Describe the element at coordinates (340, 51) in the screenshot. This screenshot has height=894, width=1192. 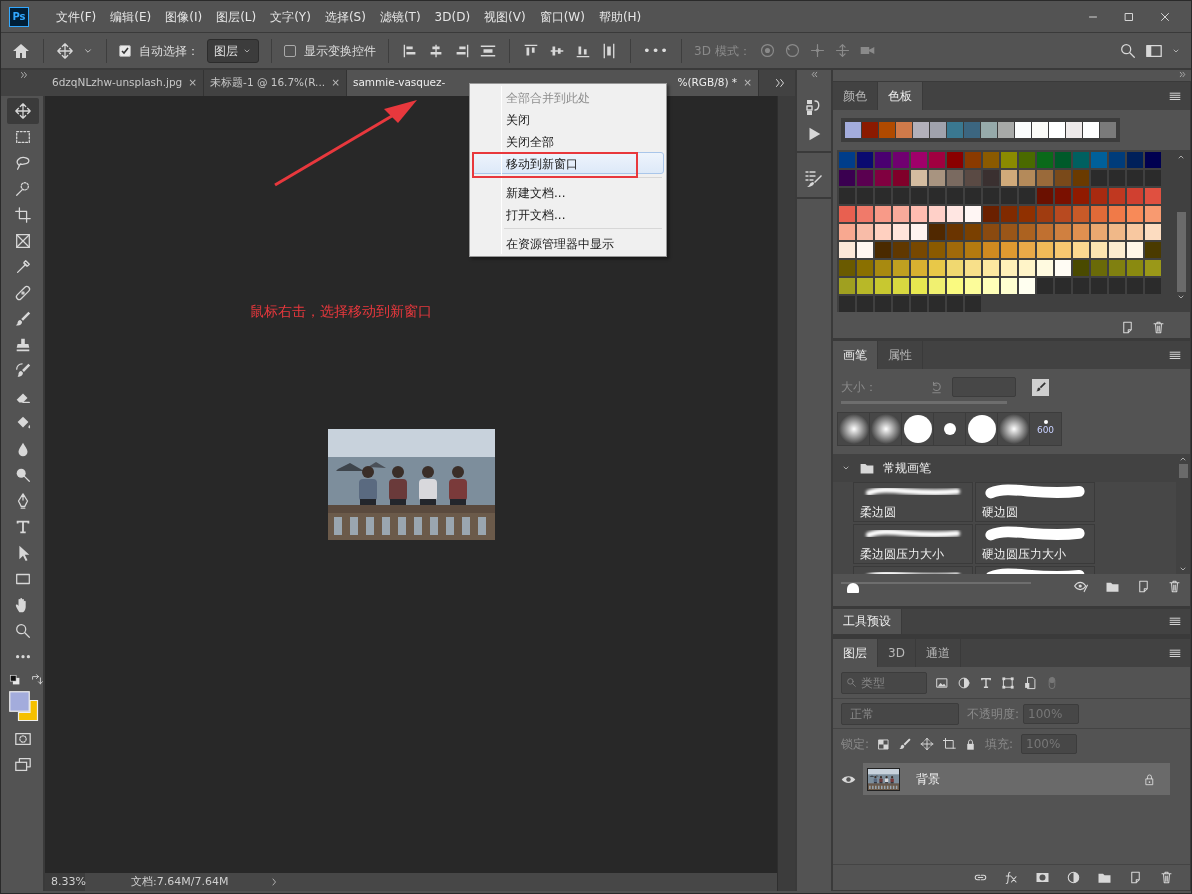
I see `checkbox-label: 显示变换控件` at that location.